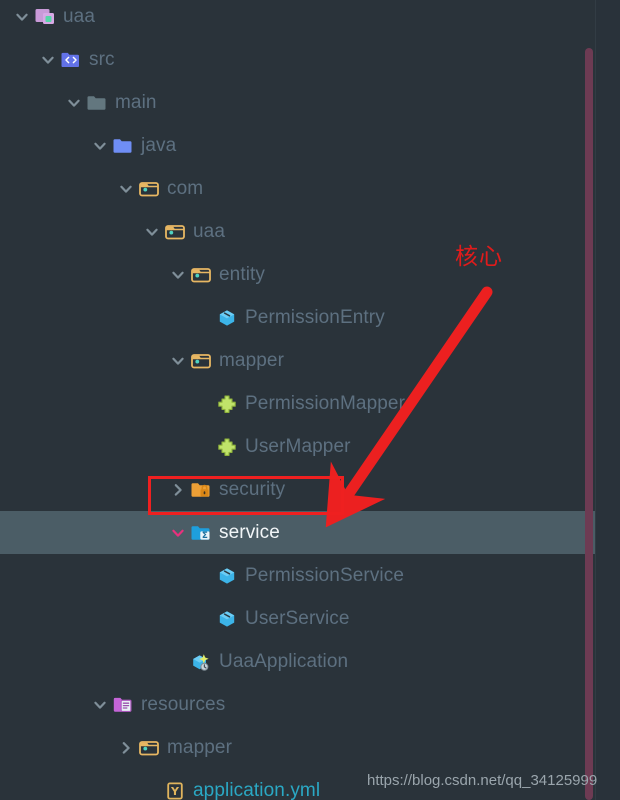 Image resolution: width=620 pixels, height=800 pixels. What do you see at coordinates (298, 532) in the screenshot?
I see `tree-row: Σservice` at bounding box center [298, 532].